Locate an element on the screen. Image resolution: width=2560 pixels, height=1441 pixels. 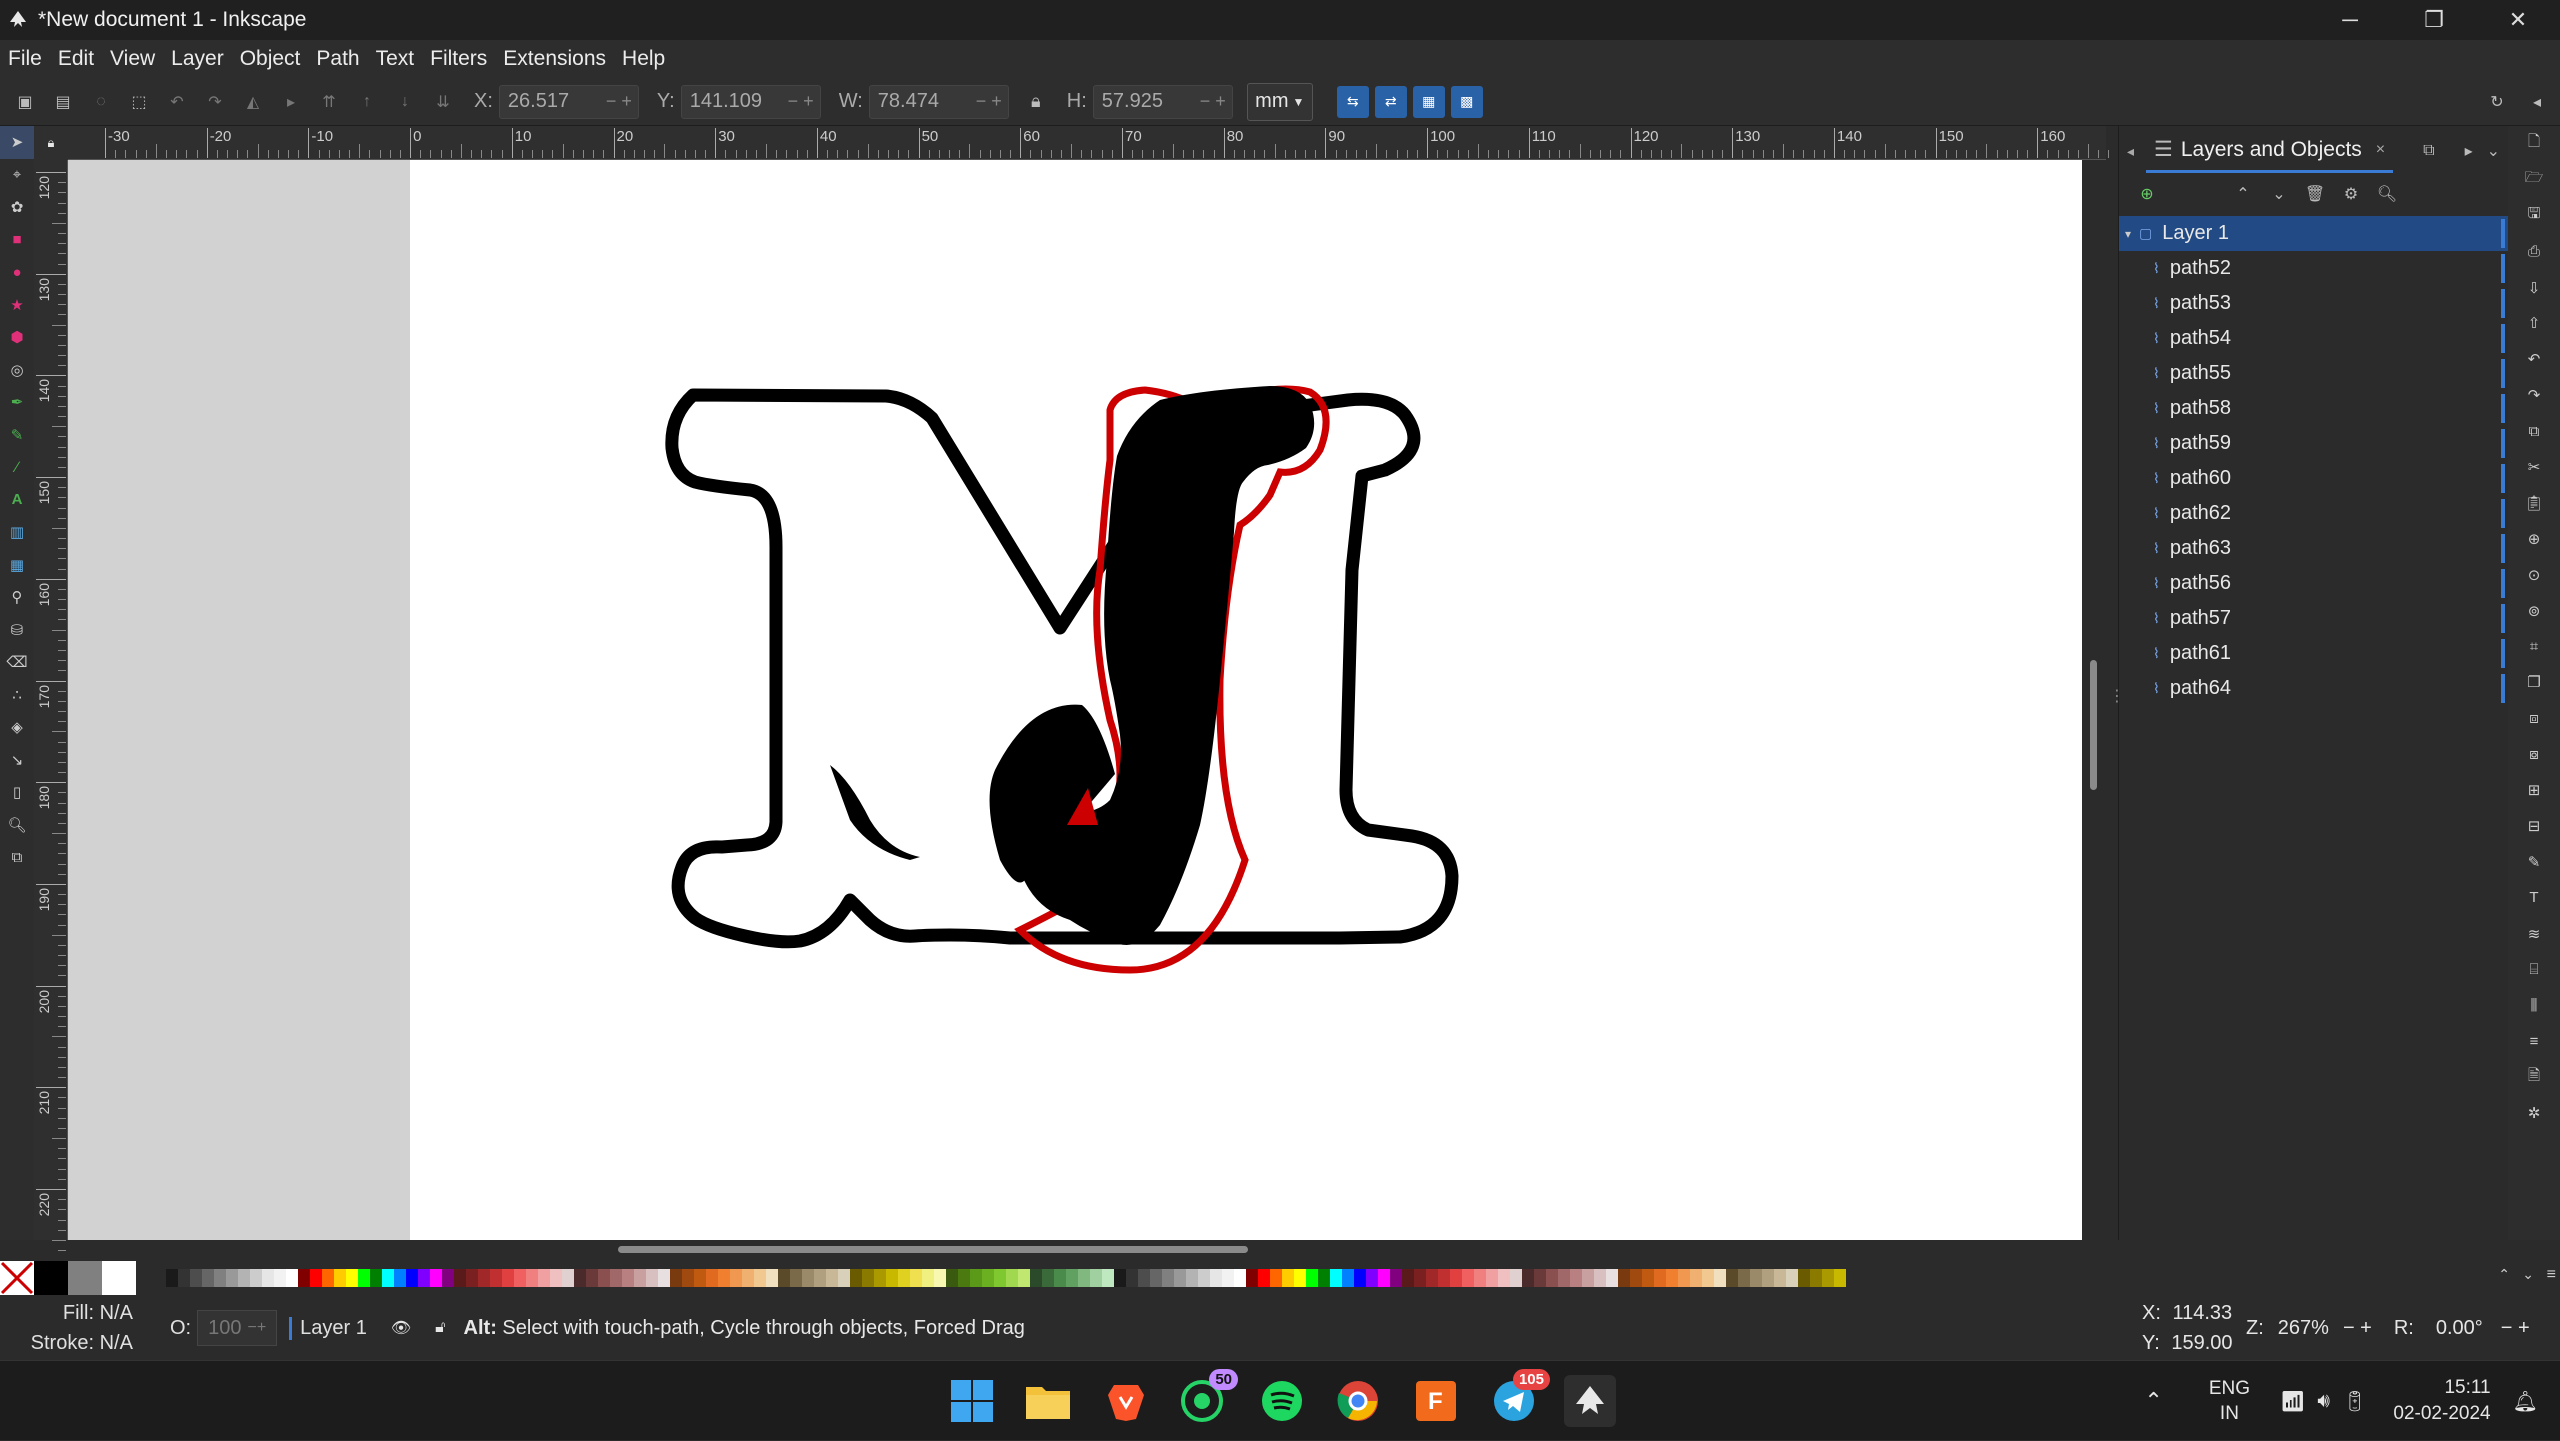
snap-icon: ↻ is located at coordinates (2497, 102).